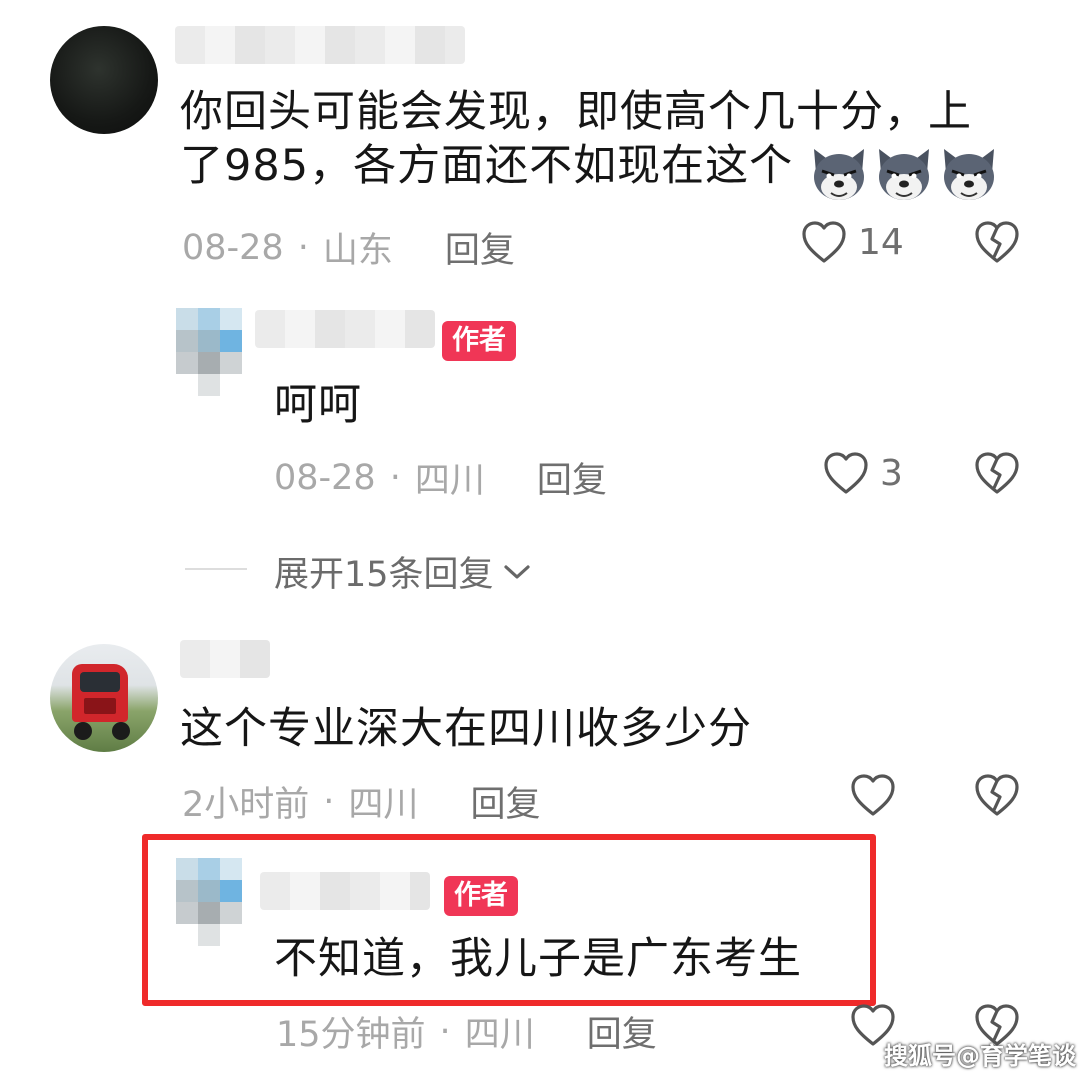 The image size is (1080, 1073). I want to click on comment-date: 2小时前, so click(246, 805).